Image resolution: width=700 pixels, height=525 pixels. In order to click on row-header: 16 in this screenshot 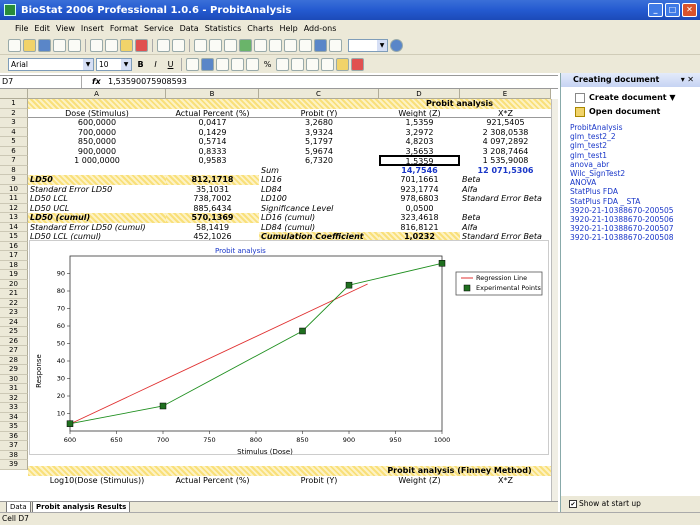, I will do `click(14, 246)`.